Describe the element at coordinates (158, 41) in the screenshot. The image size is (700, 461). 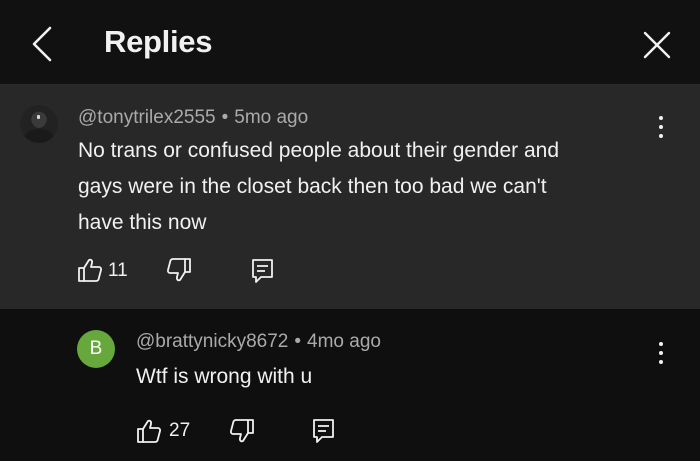
I see `page-title: Replies` at that location.